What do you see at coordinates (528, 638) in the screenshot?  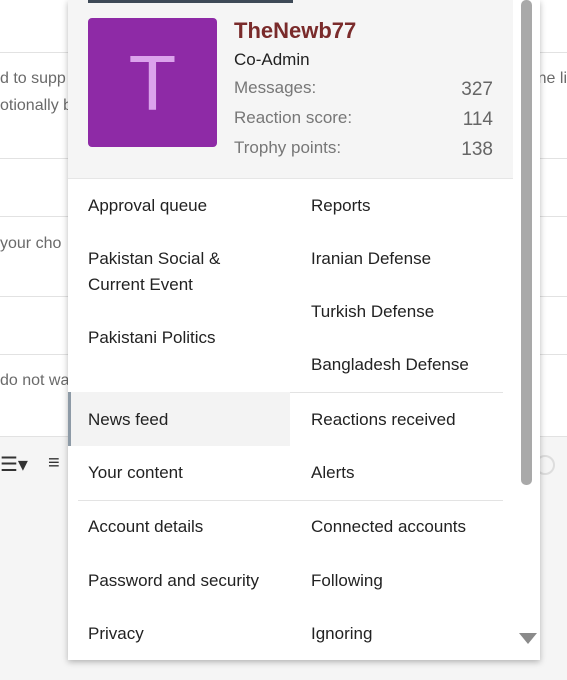 I see `scroll-down-arrow-icon` at bounding box center [528, 638].